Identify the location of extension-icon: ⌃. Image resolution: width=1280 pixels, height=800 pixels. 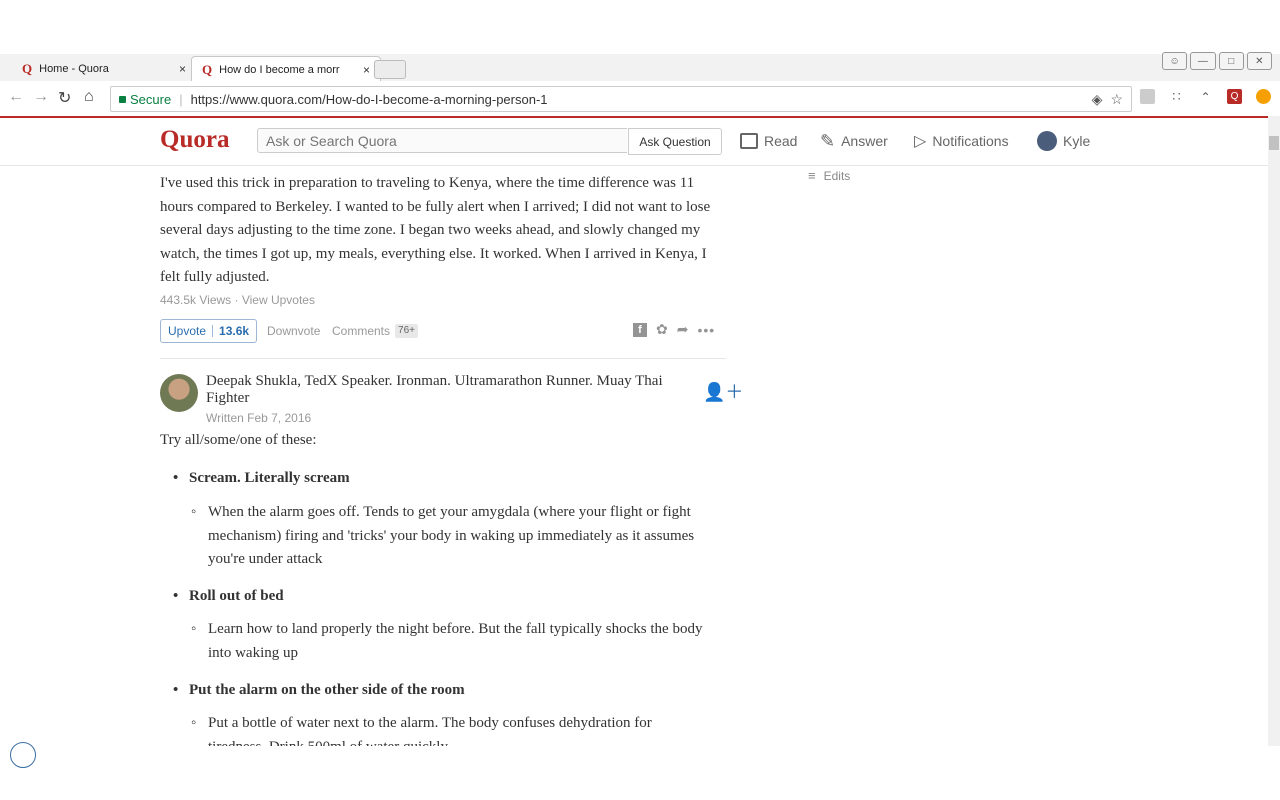
(1205, 96).